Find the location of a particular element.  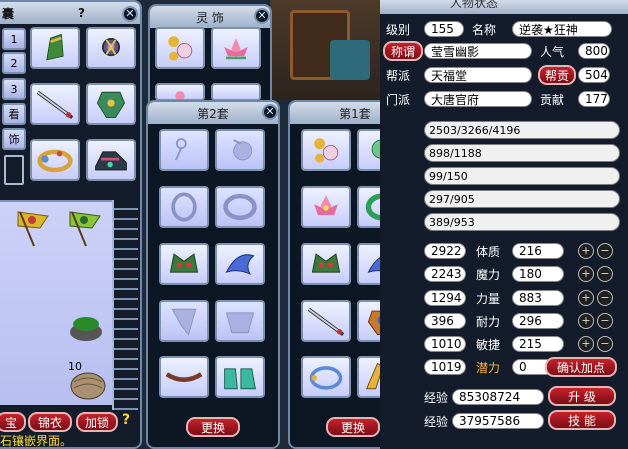

inventory-close-button: ✕ is located at coordinates (130, 14).